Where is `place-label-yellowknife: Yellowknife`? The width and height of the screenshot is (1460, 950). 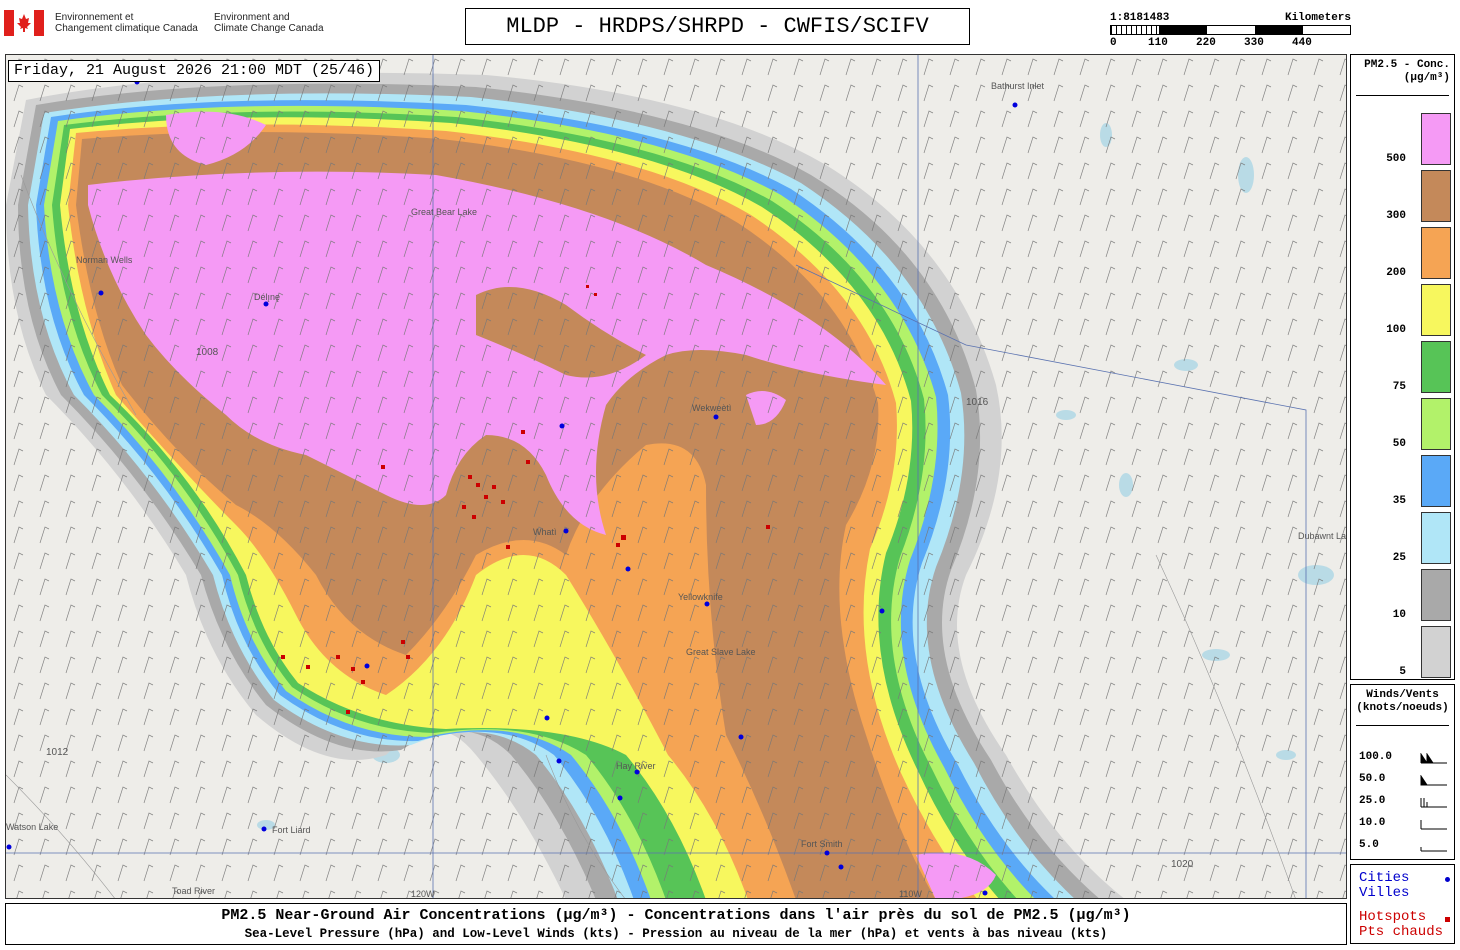 place-label-yellowknife: Yellowknife is located at coordinates (700, 597).